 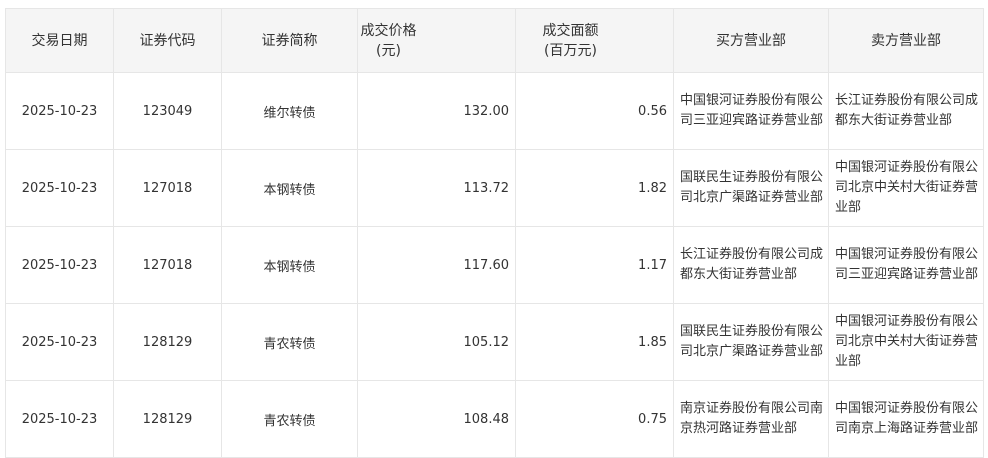 I want to click on cell-trade-price: 132.00, so click(x=436, y=111).